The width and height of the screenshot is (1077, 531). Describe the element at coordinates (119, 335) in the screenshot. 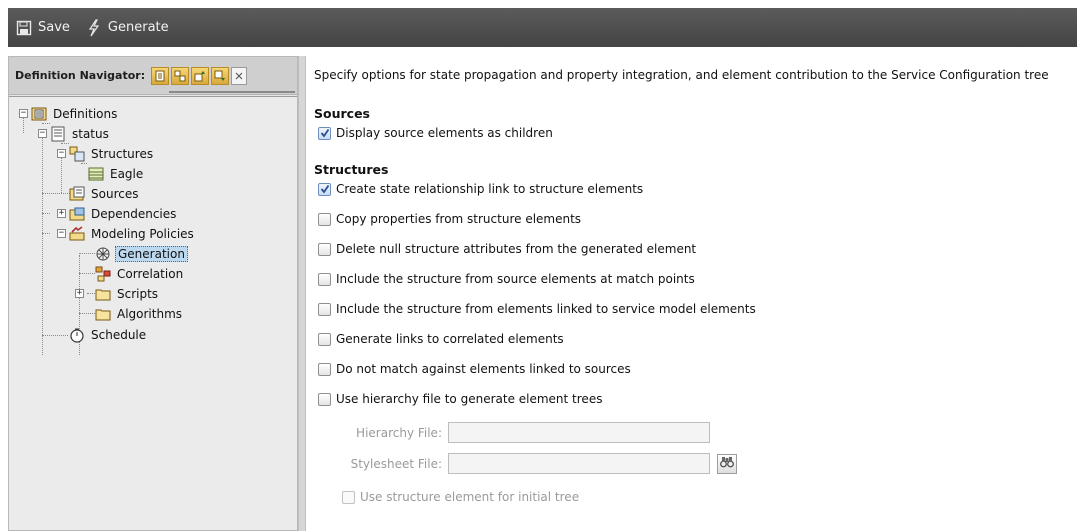

I see `tree-label-schedule: Schedule` at that location.